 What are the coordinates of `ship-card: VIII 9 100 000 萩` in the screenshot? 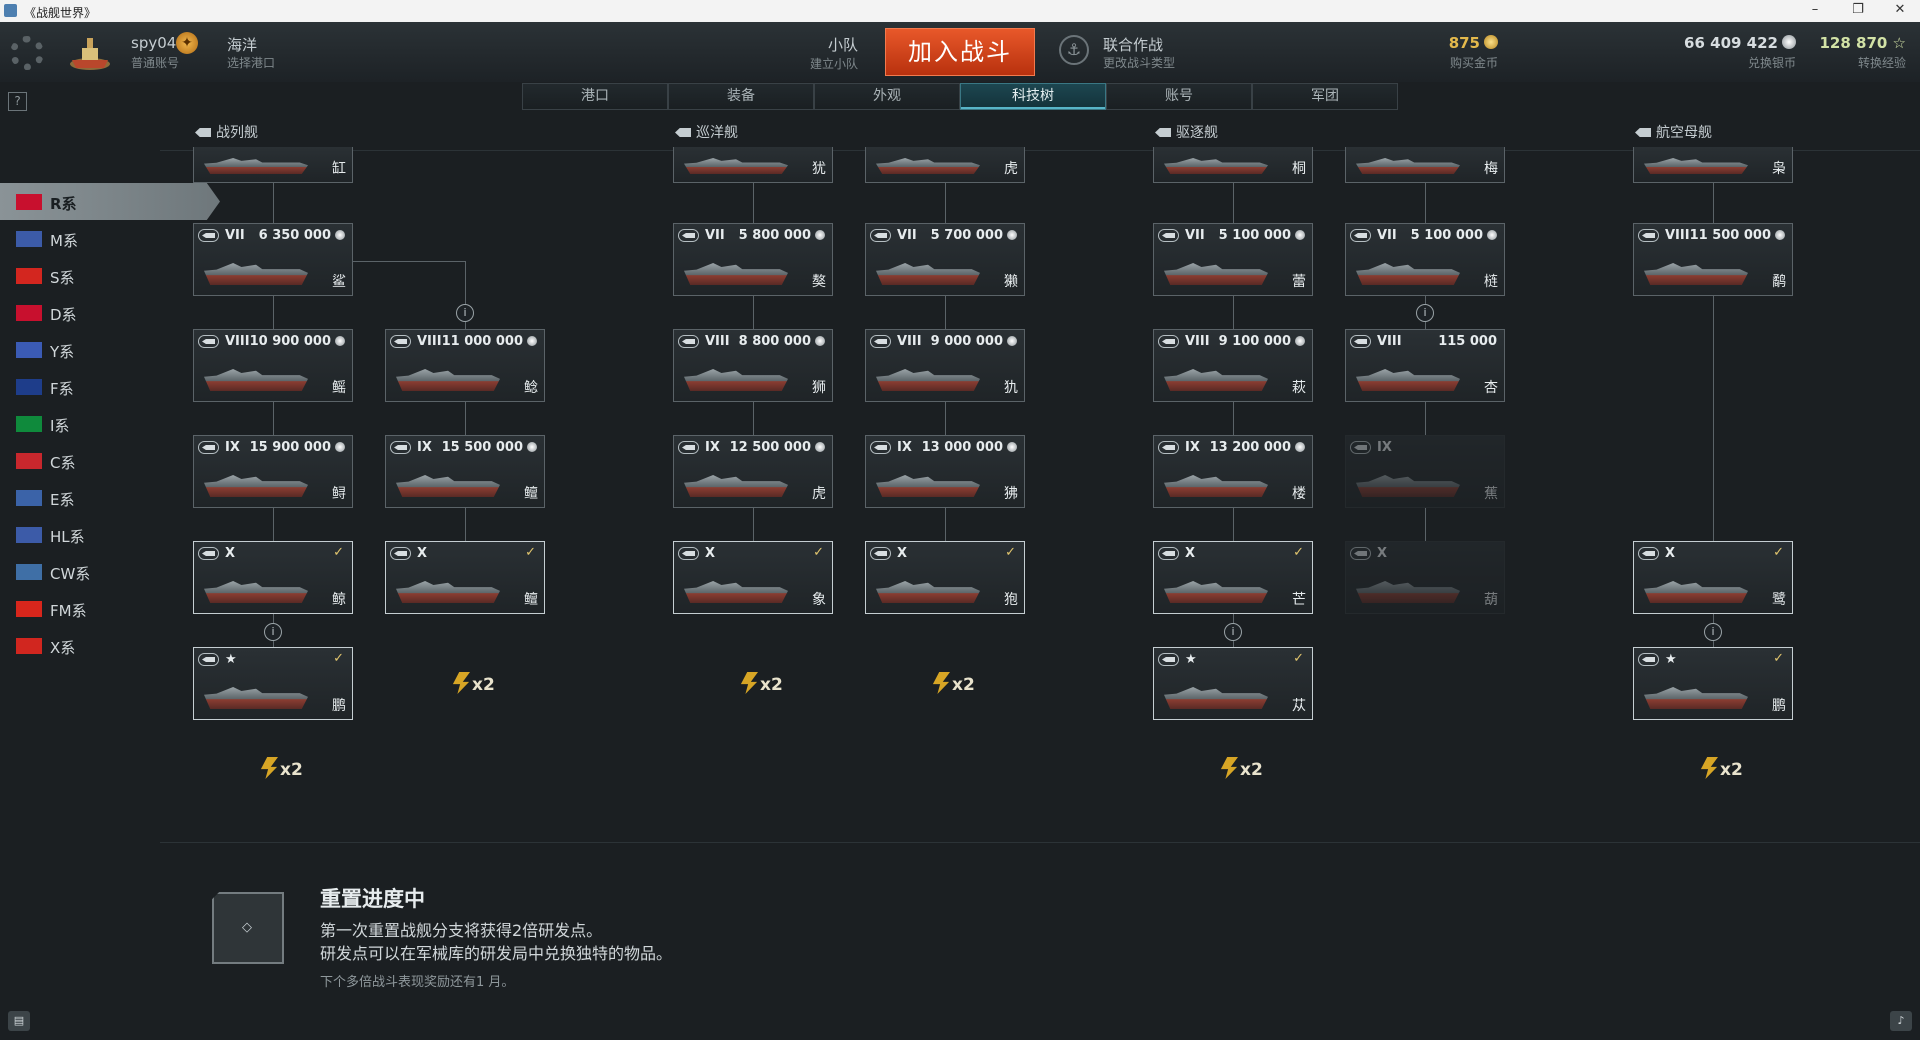 It's located at (1233, 365).